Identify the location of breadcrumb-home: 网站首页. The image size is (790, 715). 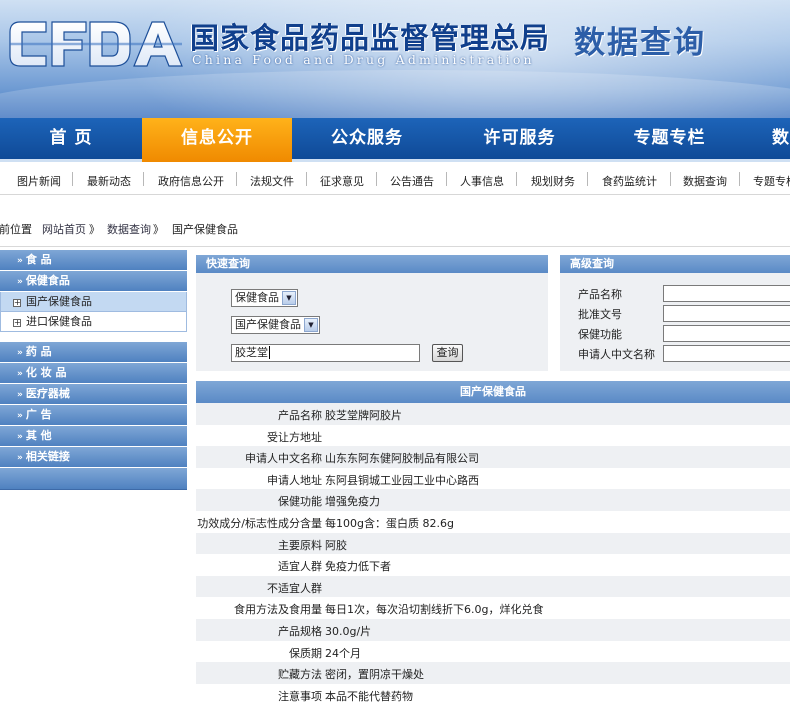
(64, 229).